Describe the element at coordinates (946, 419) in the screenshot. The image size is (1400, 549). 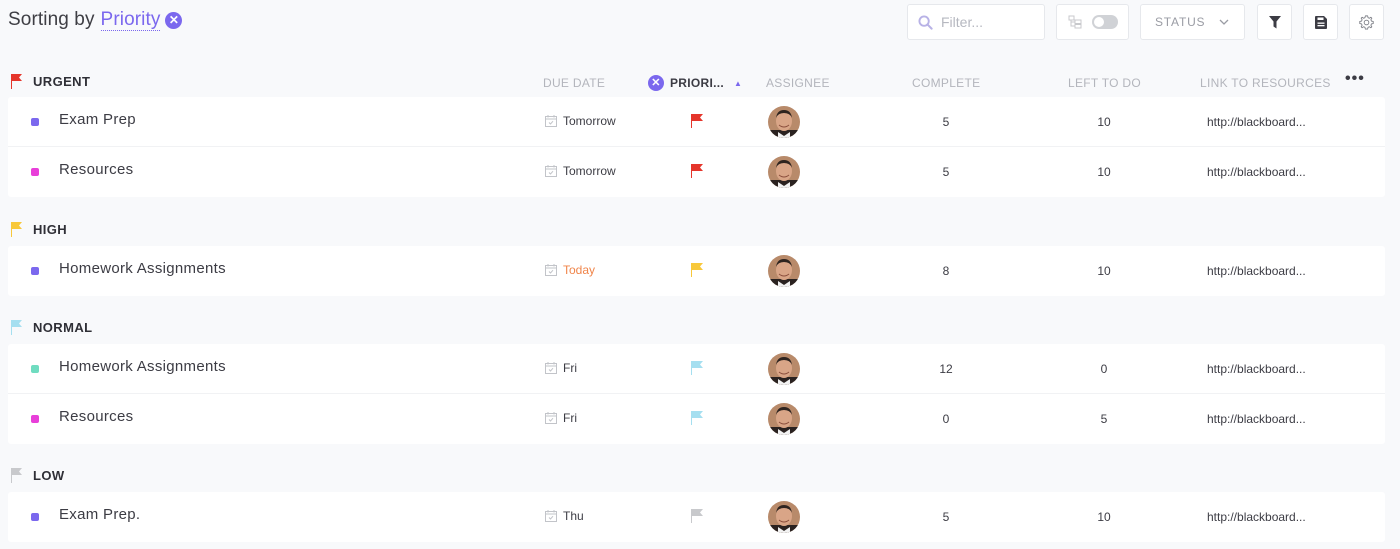
I see `complete-count: 0` at that location.